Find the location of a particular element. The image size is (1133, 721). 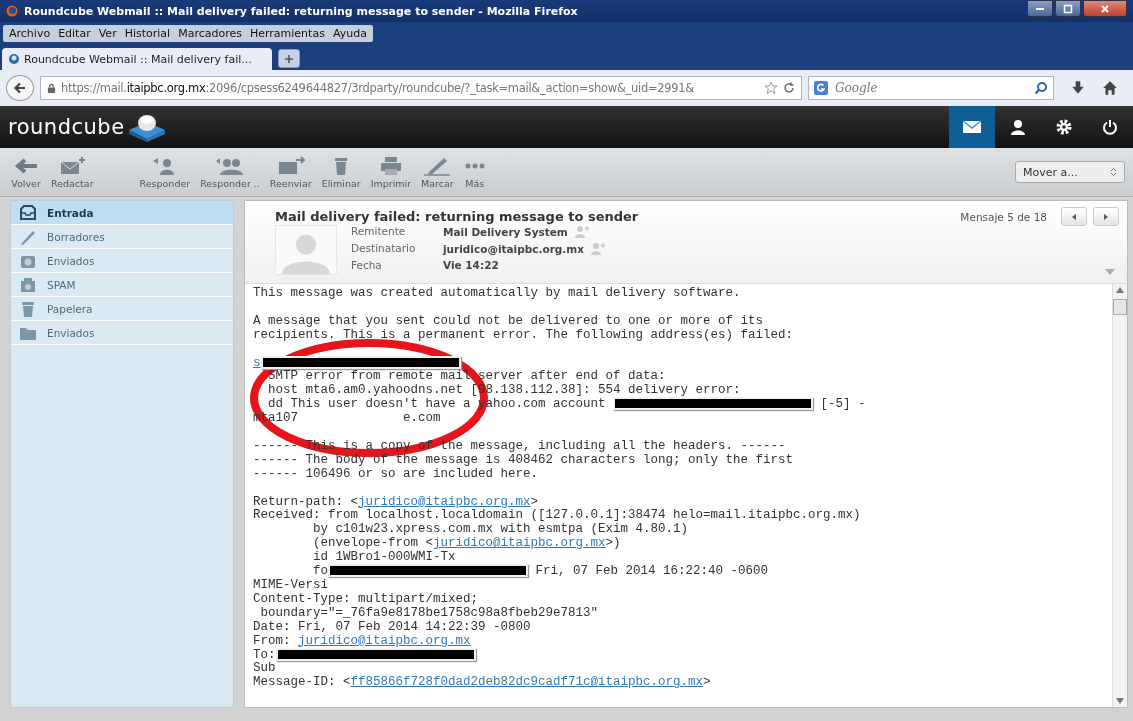

toolbar-button: Responder is located at coordinates (165, 172).